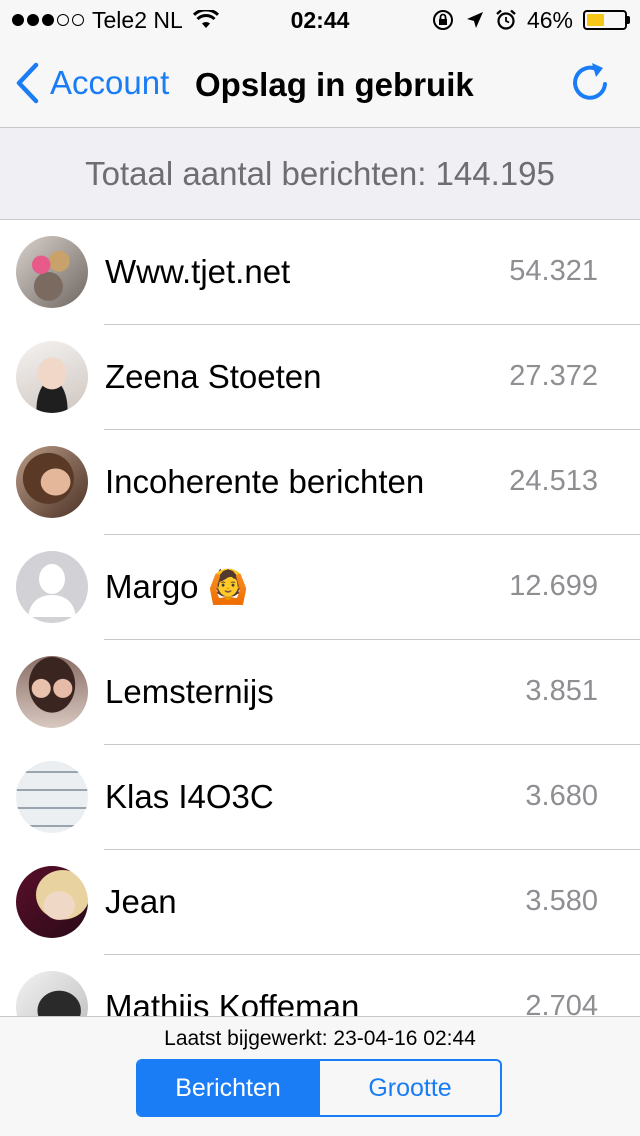 Image resolution: width=640 pixels, height=1136 pixels. Describe the element at coordinates (110, 82) in the screenshot. I see `back-button-label: Account` at that location.